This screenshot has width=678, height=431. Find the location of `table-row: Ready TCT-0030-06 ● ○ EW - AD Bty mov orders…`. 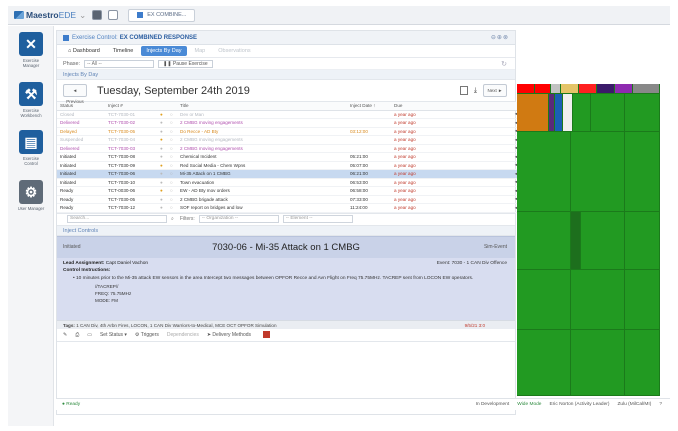

table-row: Ready TCT-0030-06 ● ○ EW - AD Bty mov orders… is located at coordinates (287, 191).